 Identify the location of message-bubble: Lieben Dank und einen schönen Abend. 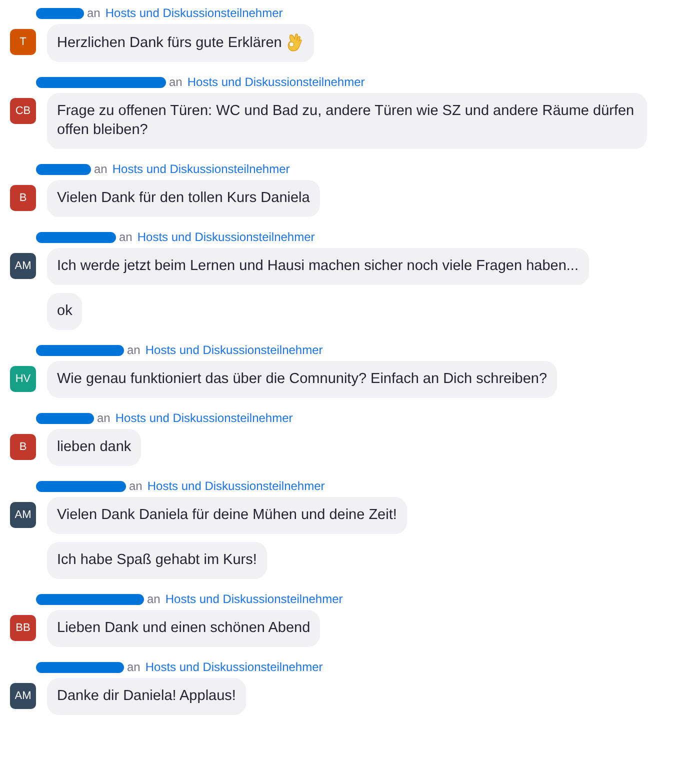
(183, 628).